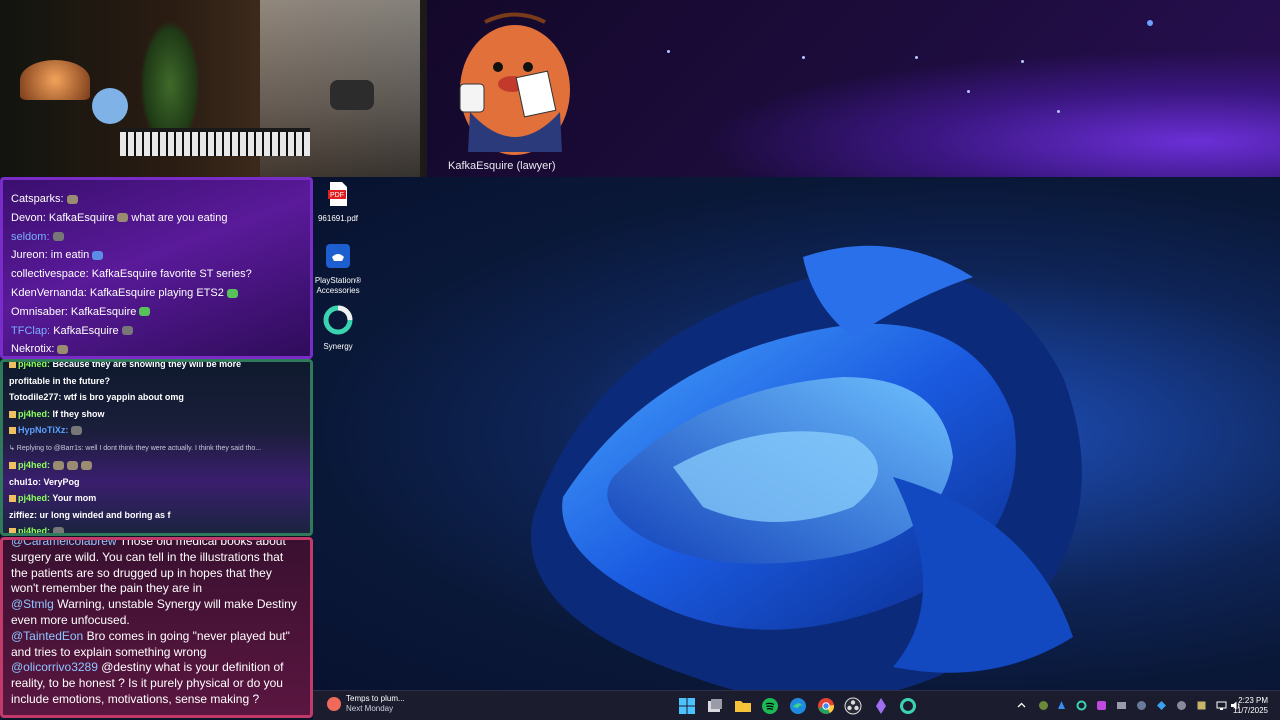 The width and height of the screenshot is (1280, 720). What do you see at coordinates (687, 706) in the screenshot?
I see `start-icon` at bounding box center [687, 706].